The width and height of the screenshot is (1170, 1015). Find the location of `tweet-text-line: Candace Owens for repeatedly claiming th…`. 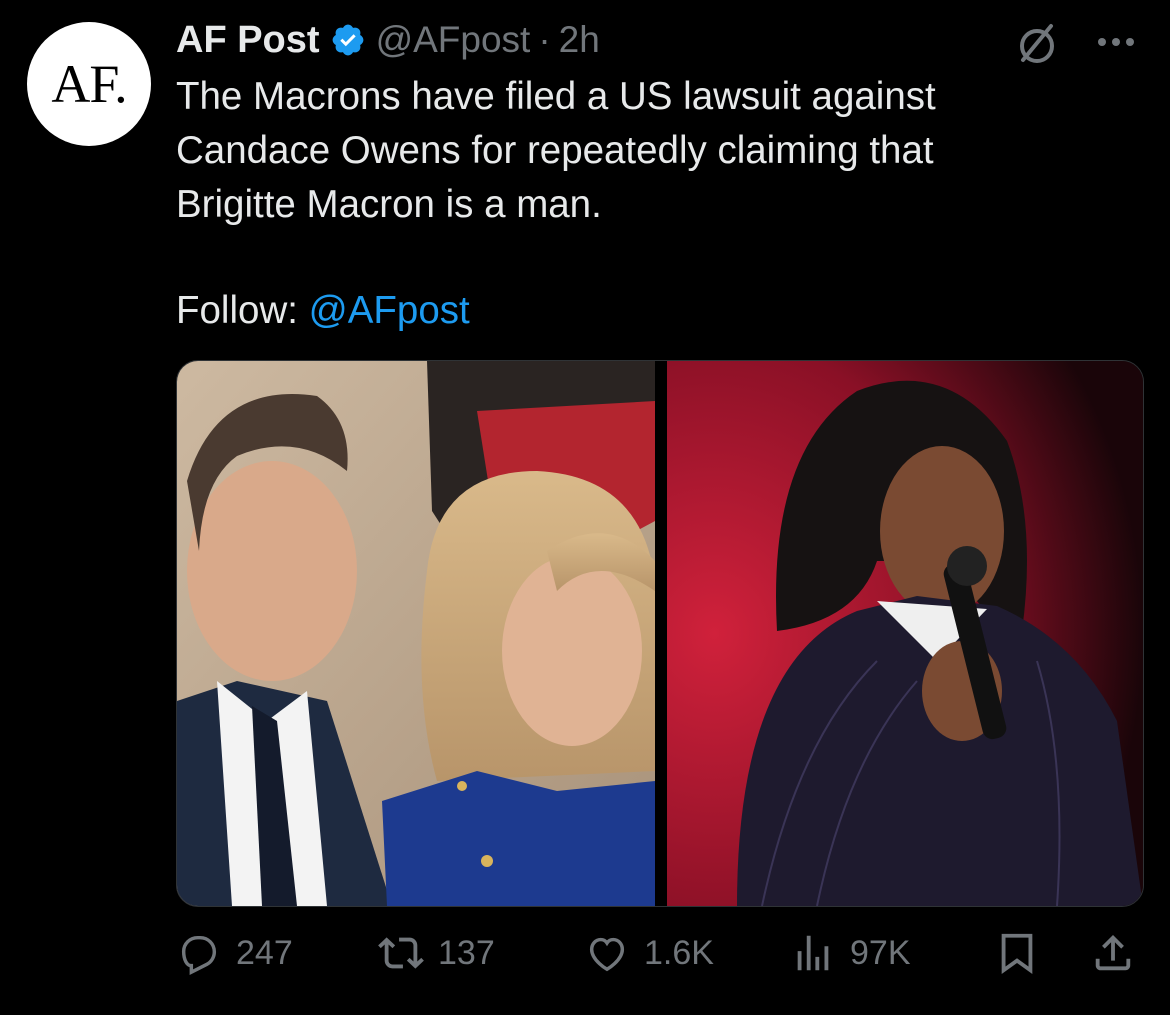

tweet-text-line: Candace Owens for repeatedly claiming th… is located at coordinates (555, 150).